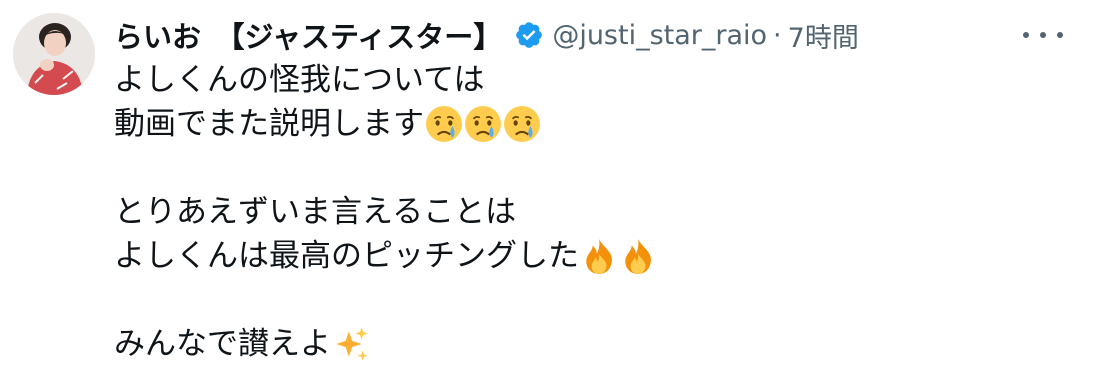 The image size is (1093, 384). I want to click on tweet-line-1: よしくんの怪我については, so click(299, 80).